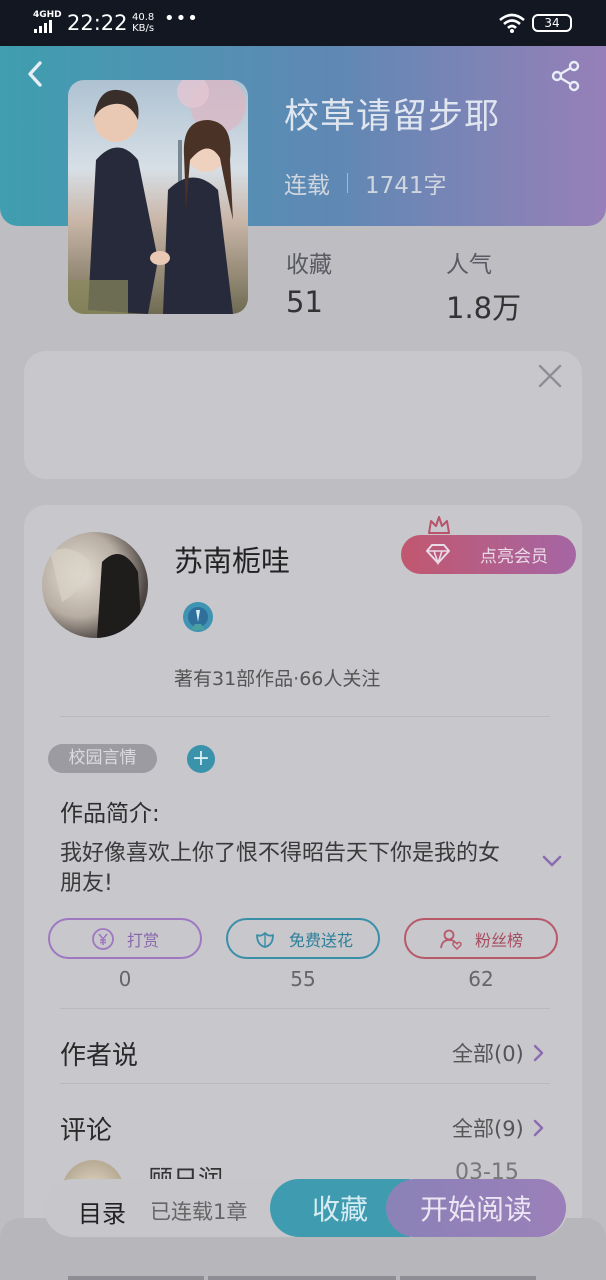 This screenshot has height=1280, width=606. I want to click on clock: 22:22, so click(97, 23).